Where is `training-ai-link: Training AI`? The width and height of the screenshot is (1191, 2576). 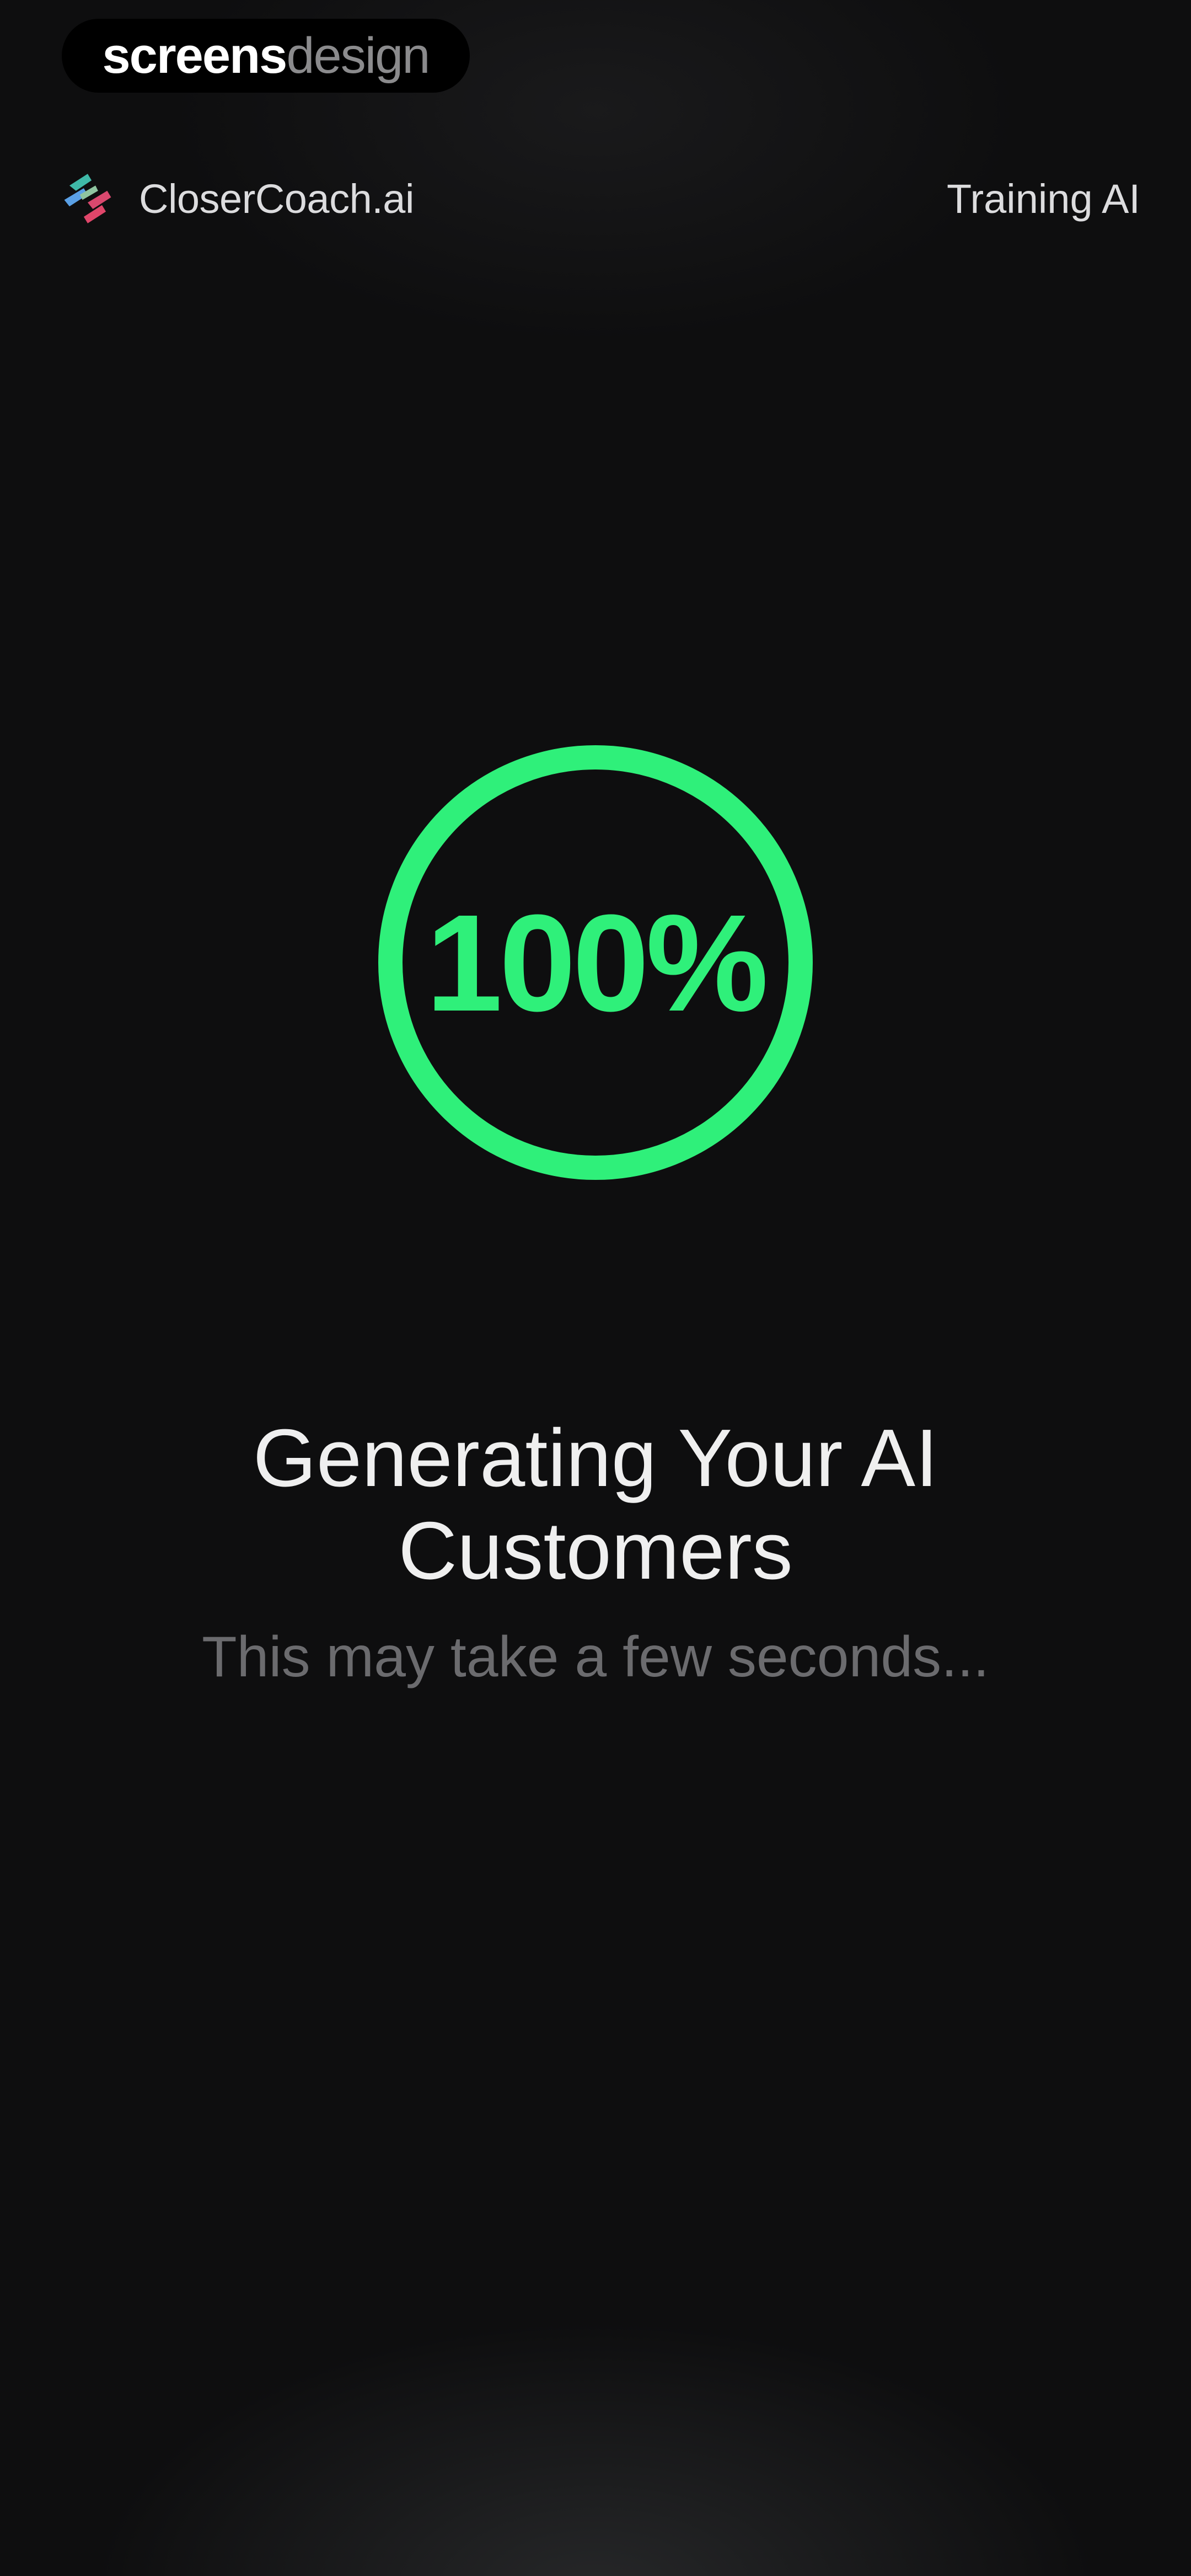 training-ai-link: Training AI is located at coordinates (1043, 198).